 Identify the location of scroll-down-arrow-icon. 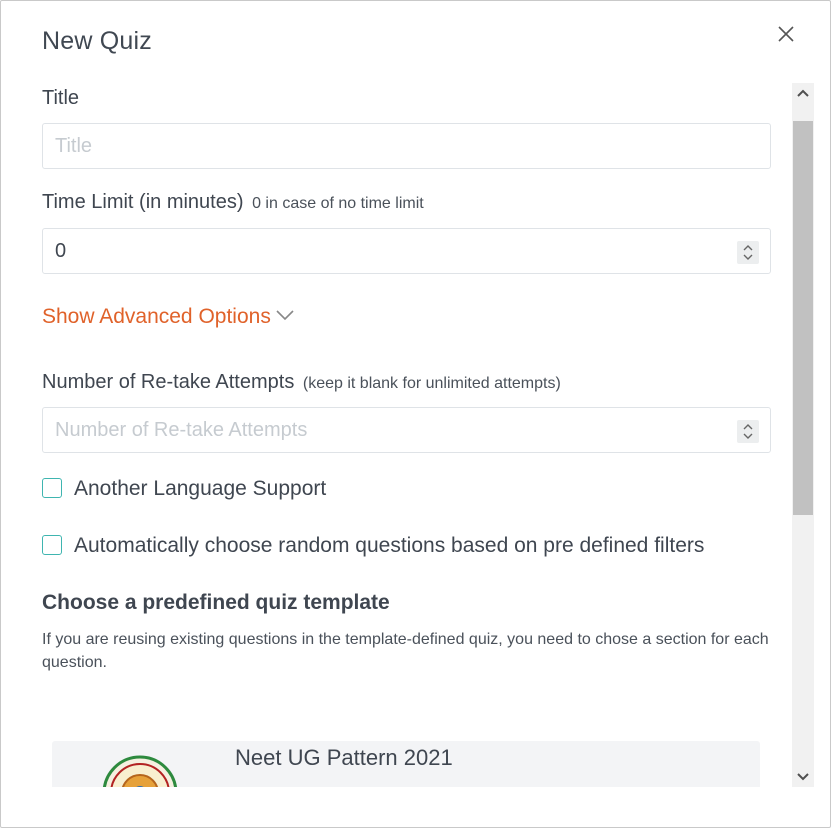
(803, 777).